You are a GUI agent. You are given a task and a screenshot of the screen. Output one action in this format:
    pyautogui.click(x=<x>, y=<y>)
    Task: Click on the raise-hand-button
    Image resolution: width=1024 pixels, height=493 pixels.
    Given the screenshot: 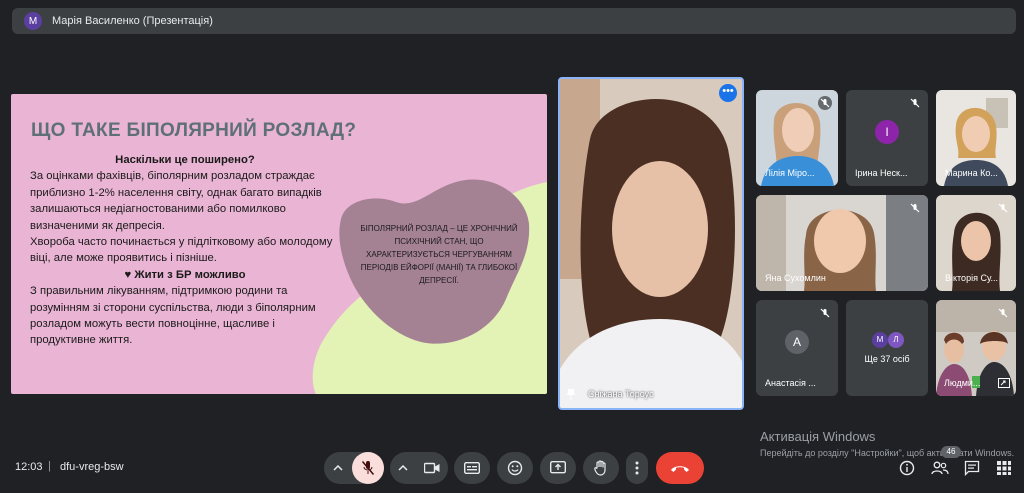 What is the action you would take?
    pyautogui.click(x=601, y=468)
    